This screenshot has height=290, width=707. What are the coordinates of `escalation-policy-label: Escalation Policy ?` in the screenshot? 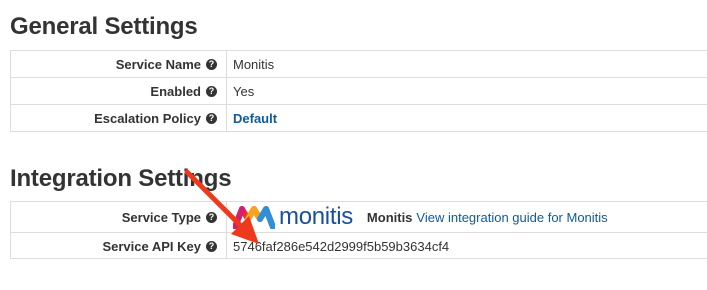 It's located at (119, 118).